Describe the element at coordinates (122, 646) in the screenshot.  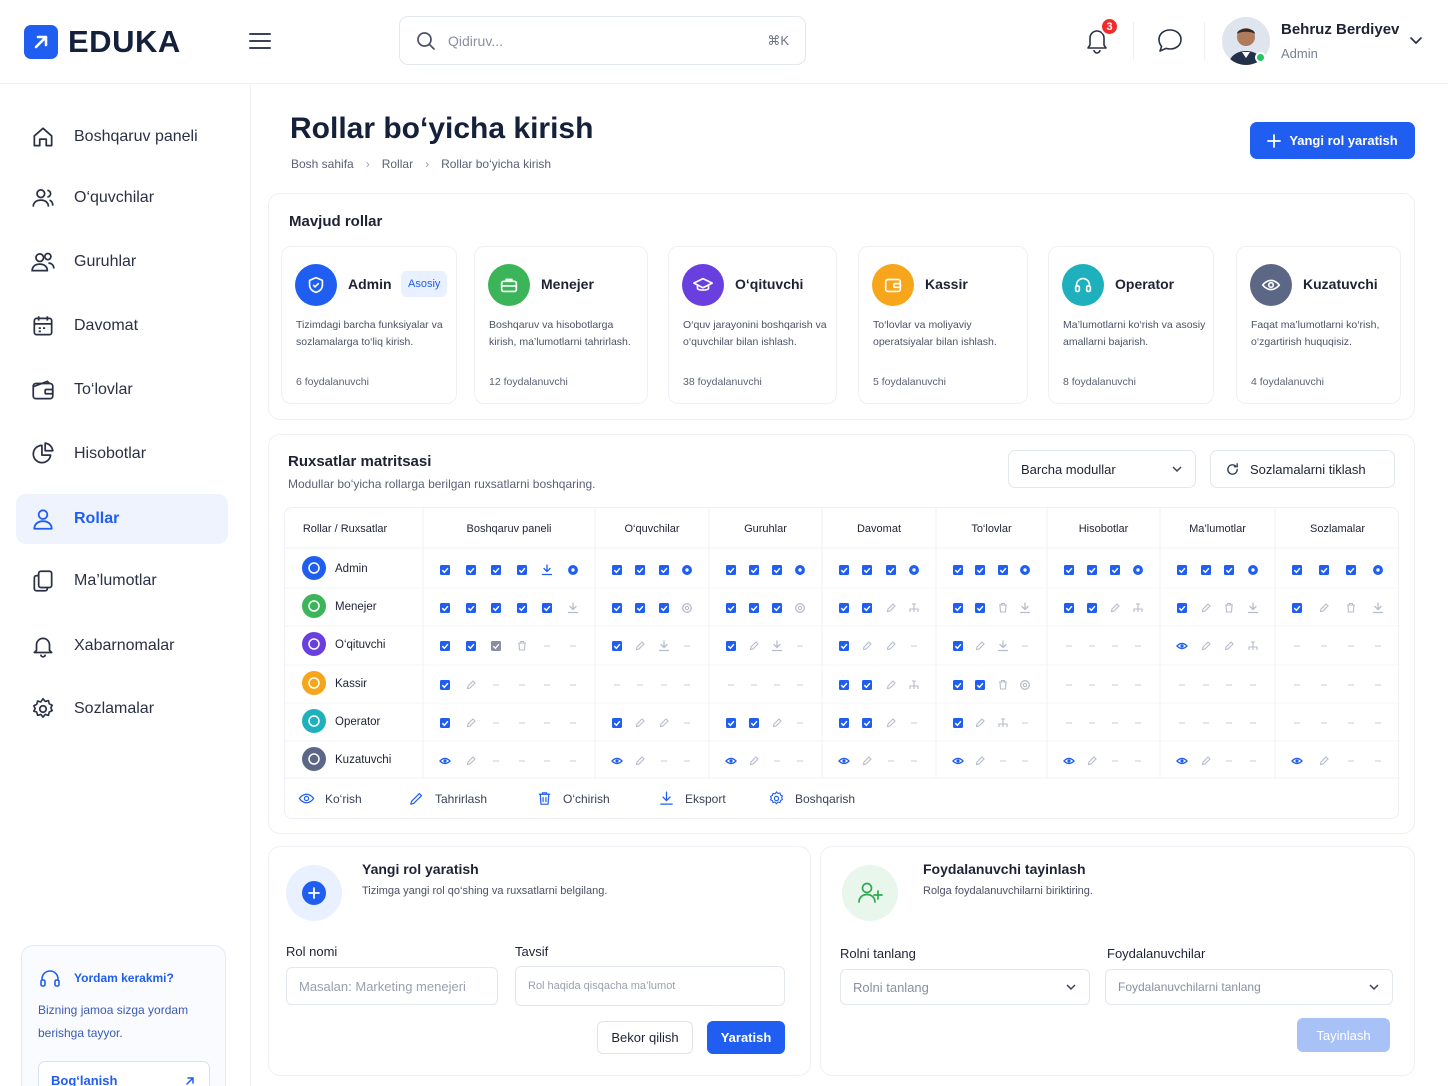
I see `sidebar-item-9: Xabarnomalar` at that location.